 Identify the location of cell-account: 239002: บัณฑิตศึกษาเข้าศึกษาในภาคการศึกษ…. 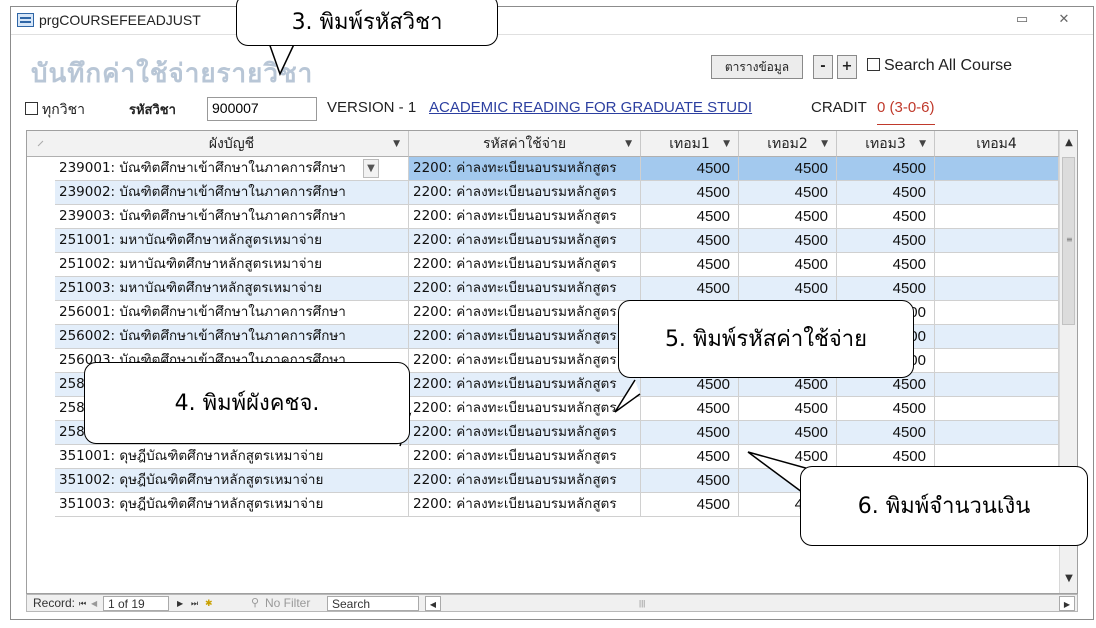
(232, 193).